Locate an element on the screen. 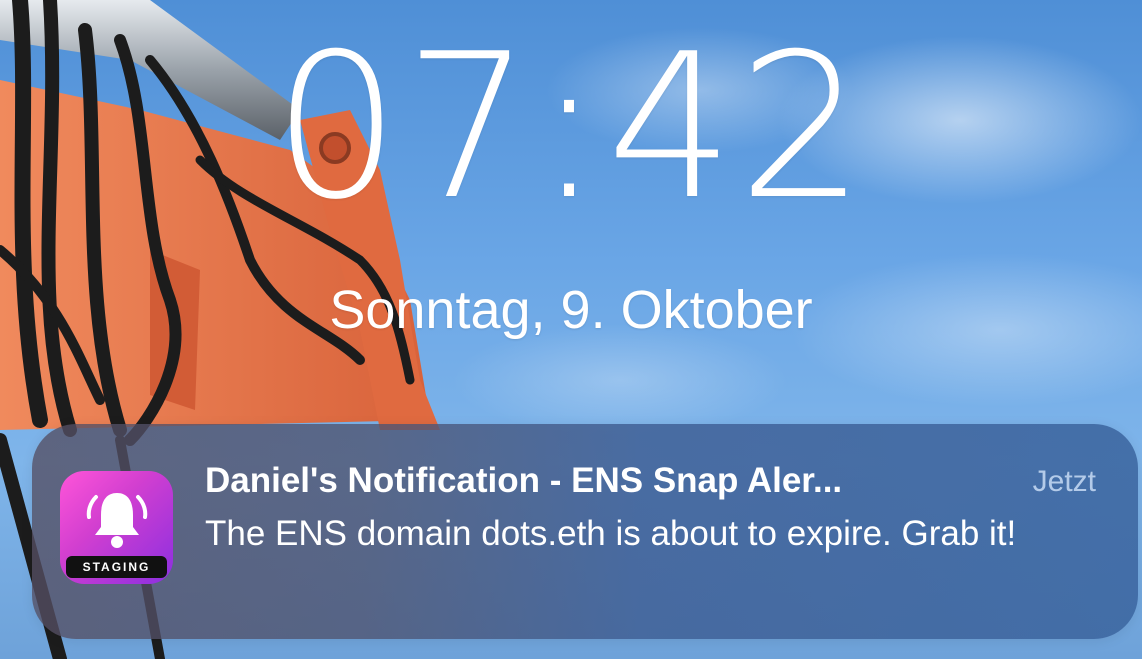 The height and width of the screenshot is (659, 1142). bell-icon is located at coordinates (117, 520).